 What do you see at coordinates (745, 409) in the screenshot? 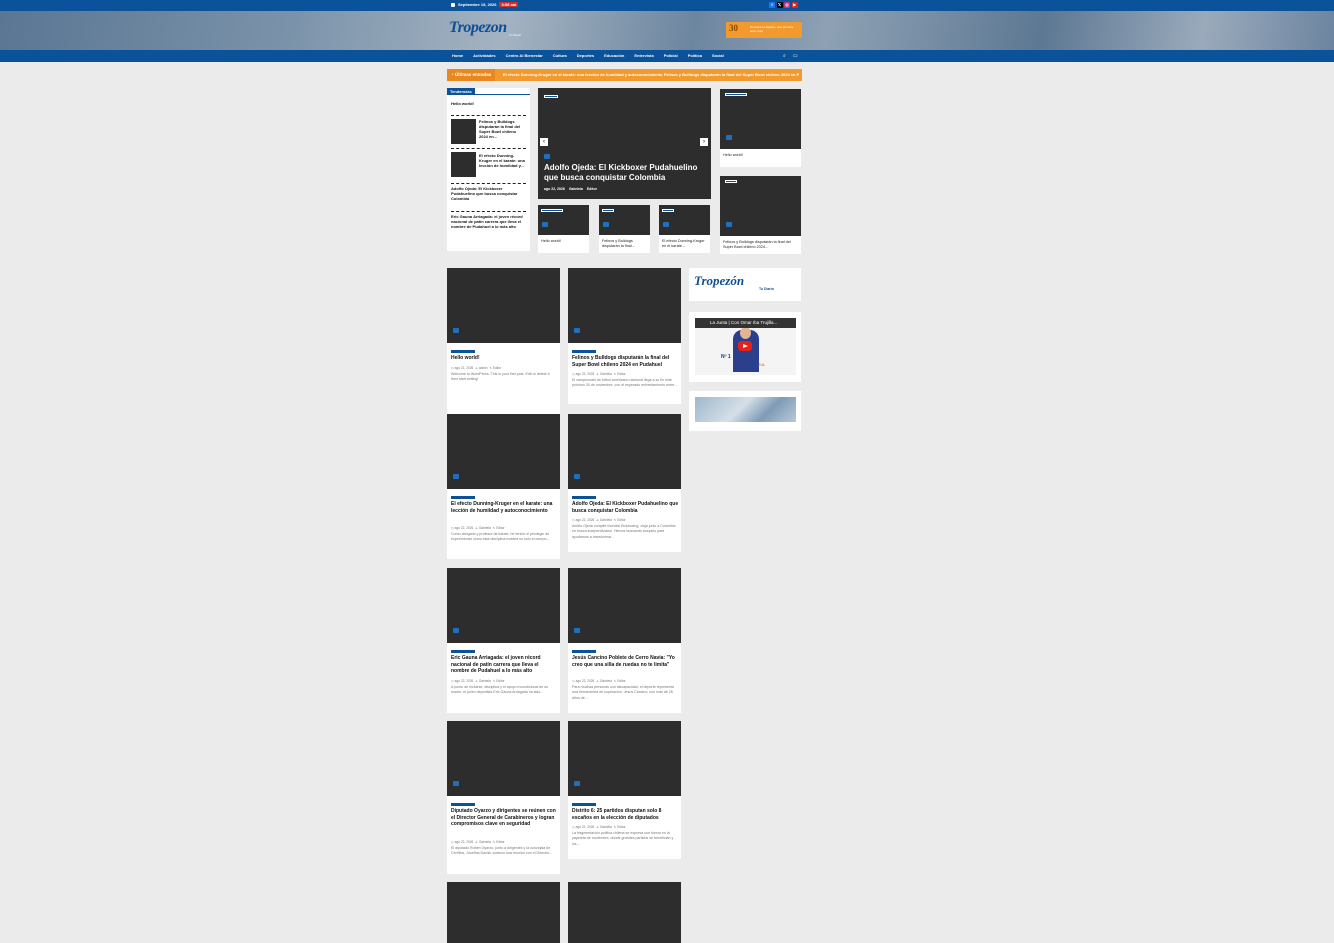
I see `sidebar-banner-image` at bounding box center [745, 409].